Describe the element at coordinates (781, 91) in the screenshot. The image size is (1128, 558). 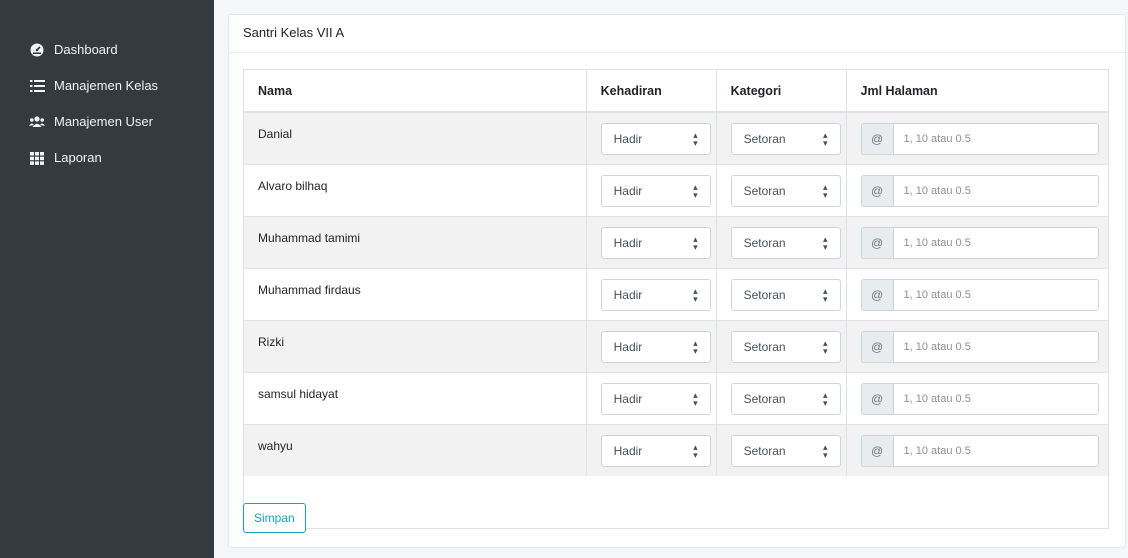
I see `column-header-kategori: Kategori` at that location.